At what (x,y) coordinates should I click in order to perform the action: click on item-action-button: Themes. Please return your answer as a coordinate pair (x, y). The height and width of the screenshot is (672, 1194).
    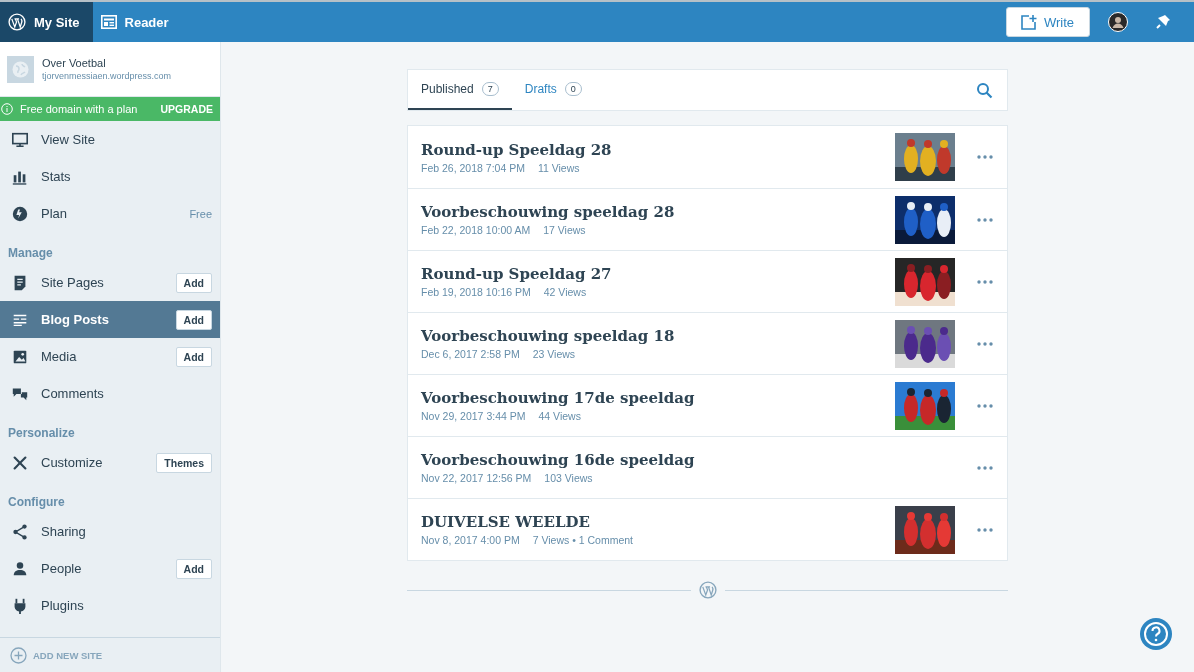
    Looking at the image, I should click on (184, 462).